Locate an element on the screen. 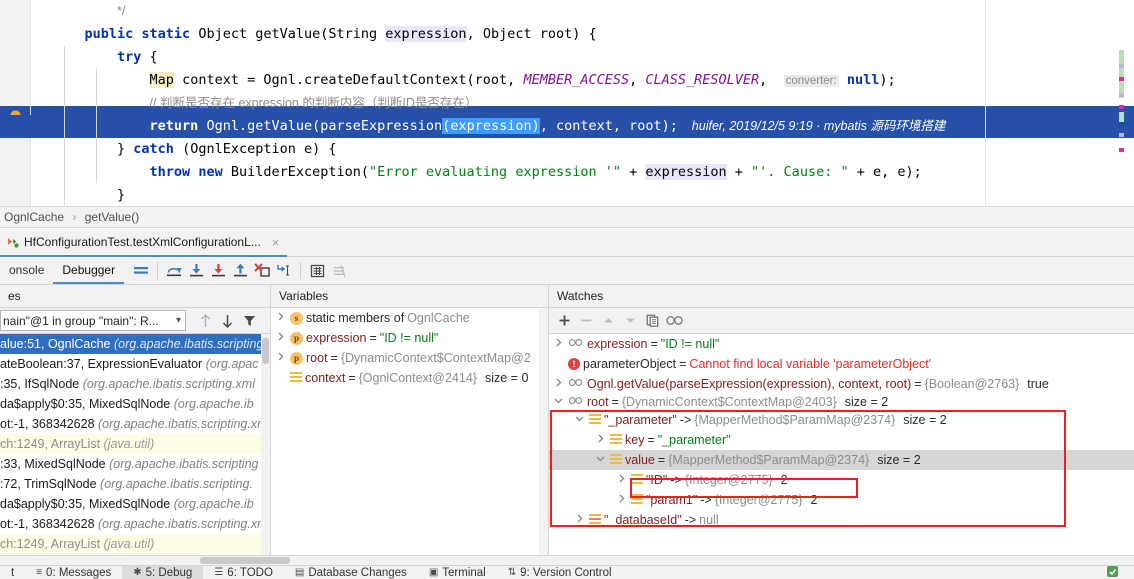 The image size is (1134, 579). code-token: } is located at coordinates (121, 195).